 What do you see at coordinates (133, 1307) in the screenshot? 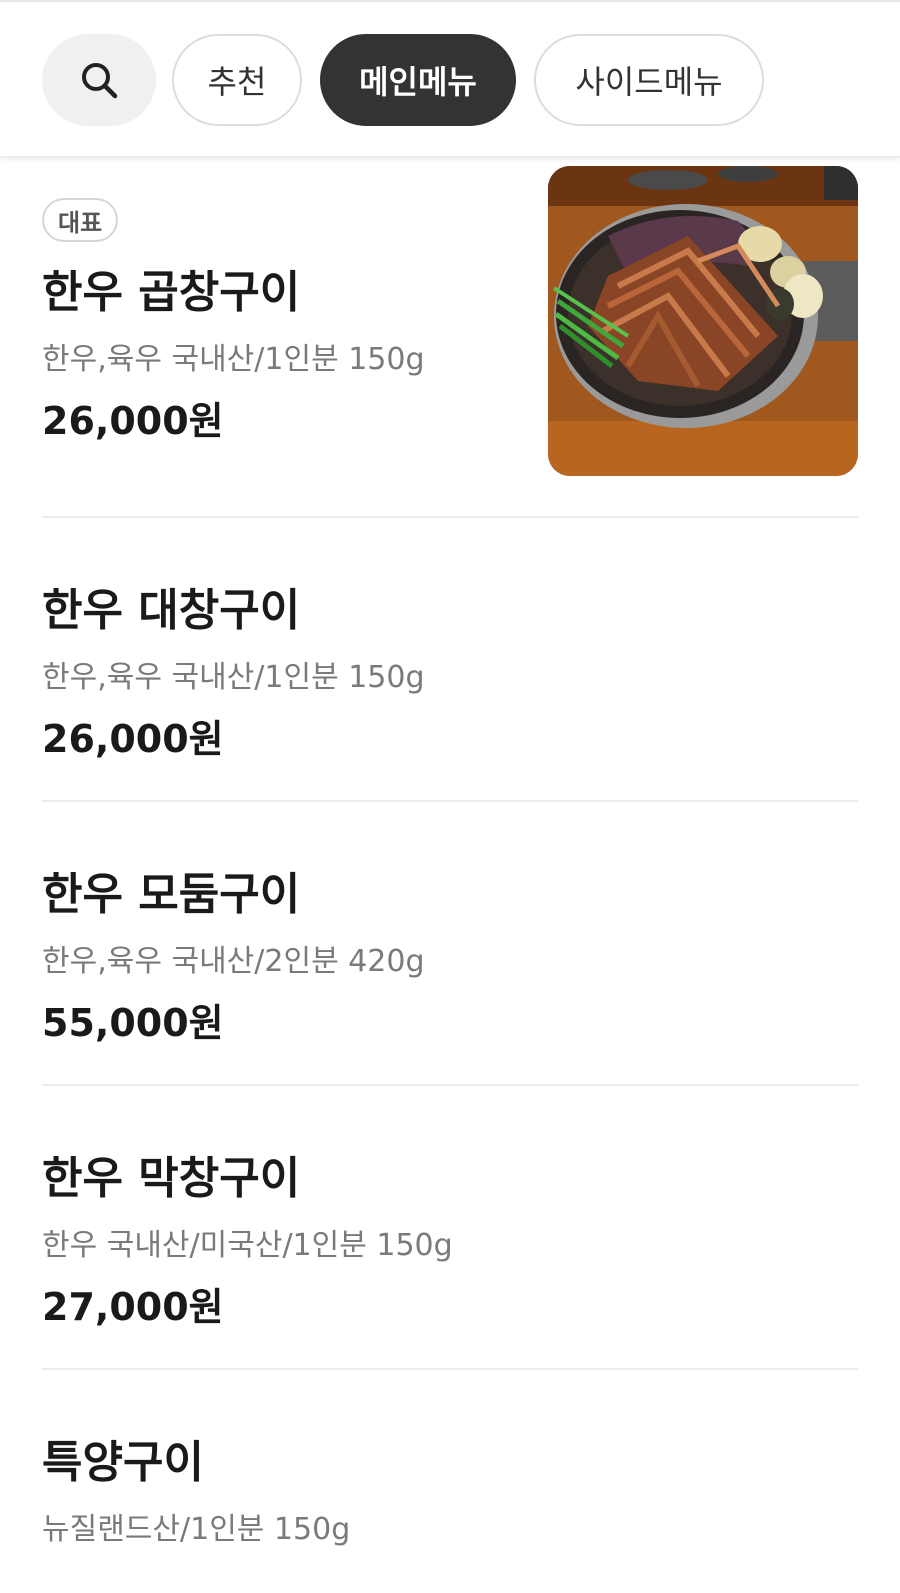
I see `menu-item-price: 27,000원` at bounding box center [133, 1307].